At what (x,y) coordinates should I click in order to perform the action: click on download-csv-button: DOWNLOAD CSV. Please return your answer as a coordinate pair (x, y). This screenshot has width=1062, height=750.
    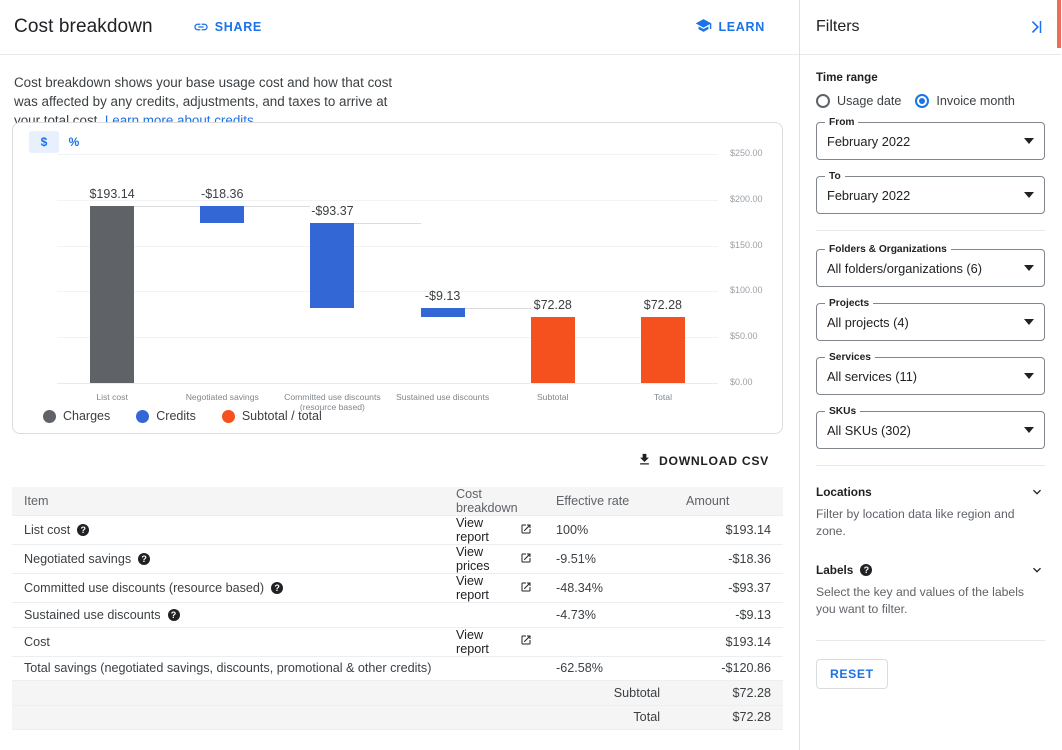
    Looking at the image, I should click on (703, 461).